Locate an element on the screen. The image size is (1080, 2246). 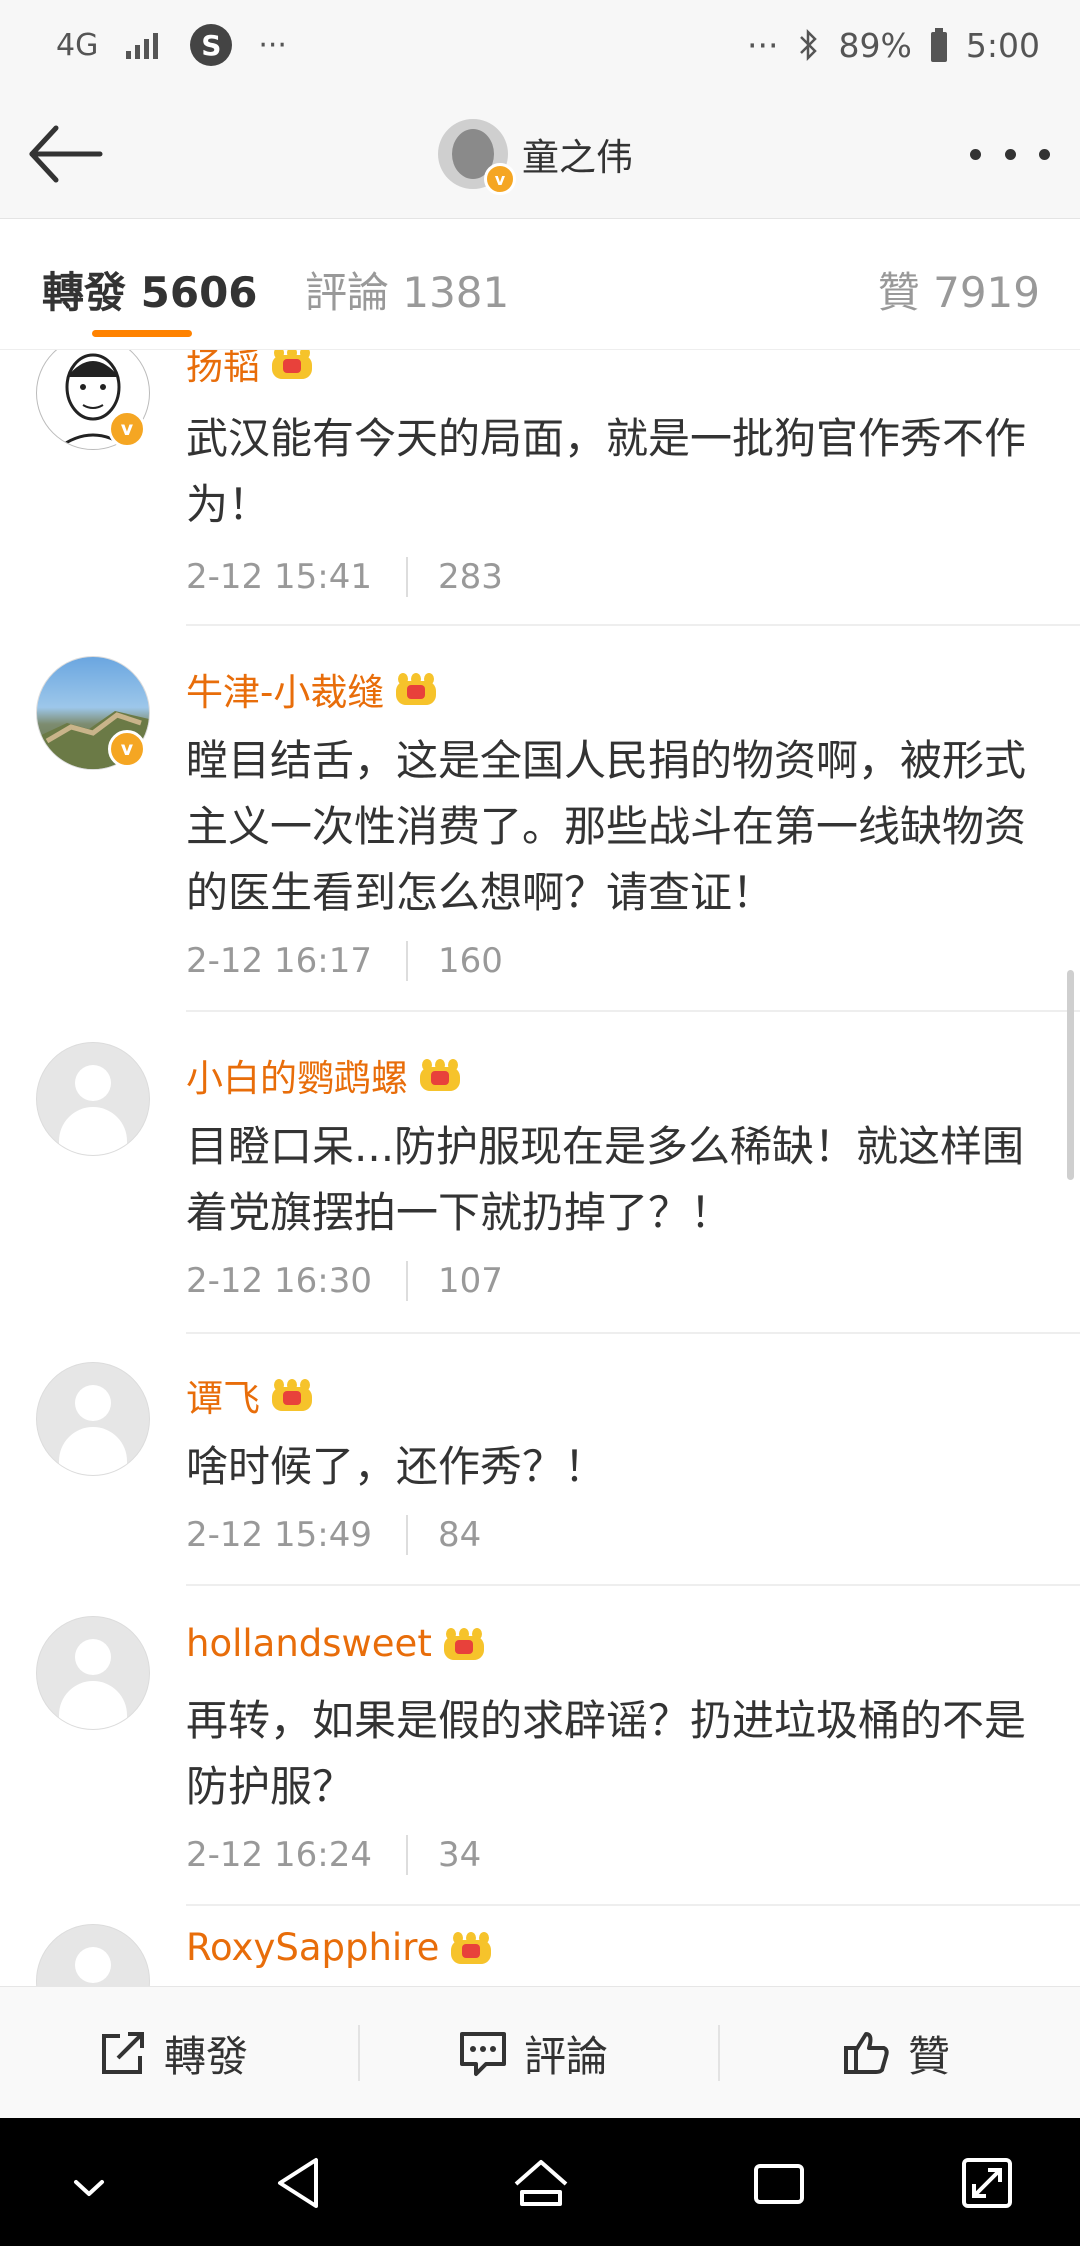
item-meta: 2-12 15:49 84 is located at coordinates (333, 1535).